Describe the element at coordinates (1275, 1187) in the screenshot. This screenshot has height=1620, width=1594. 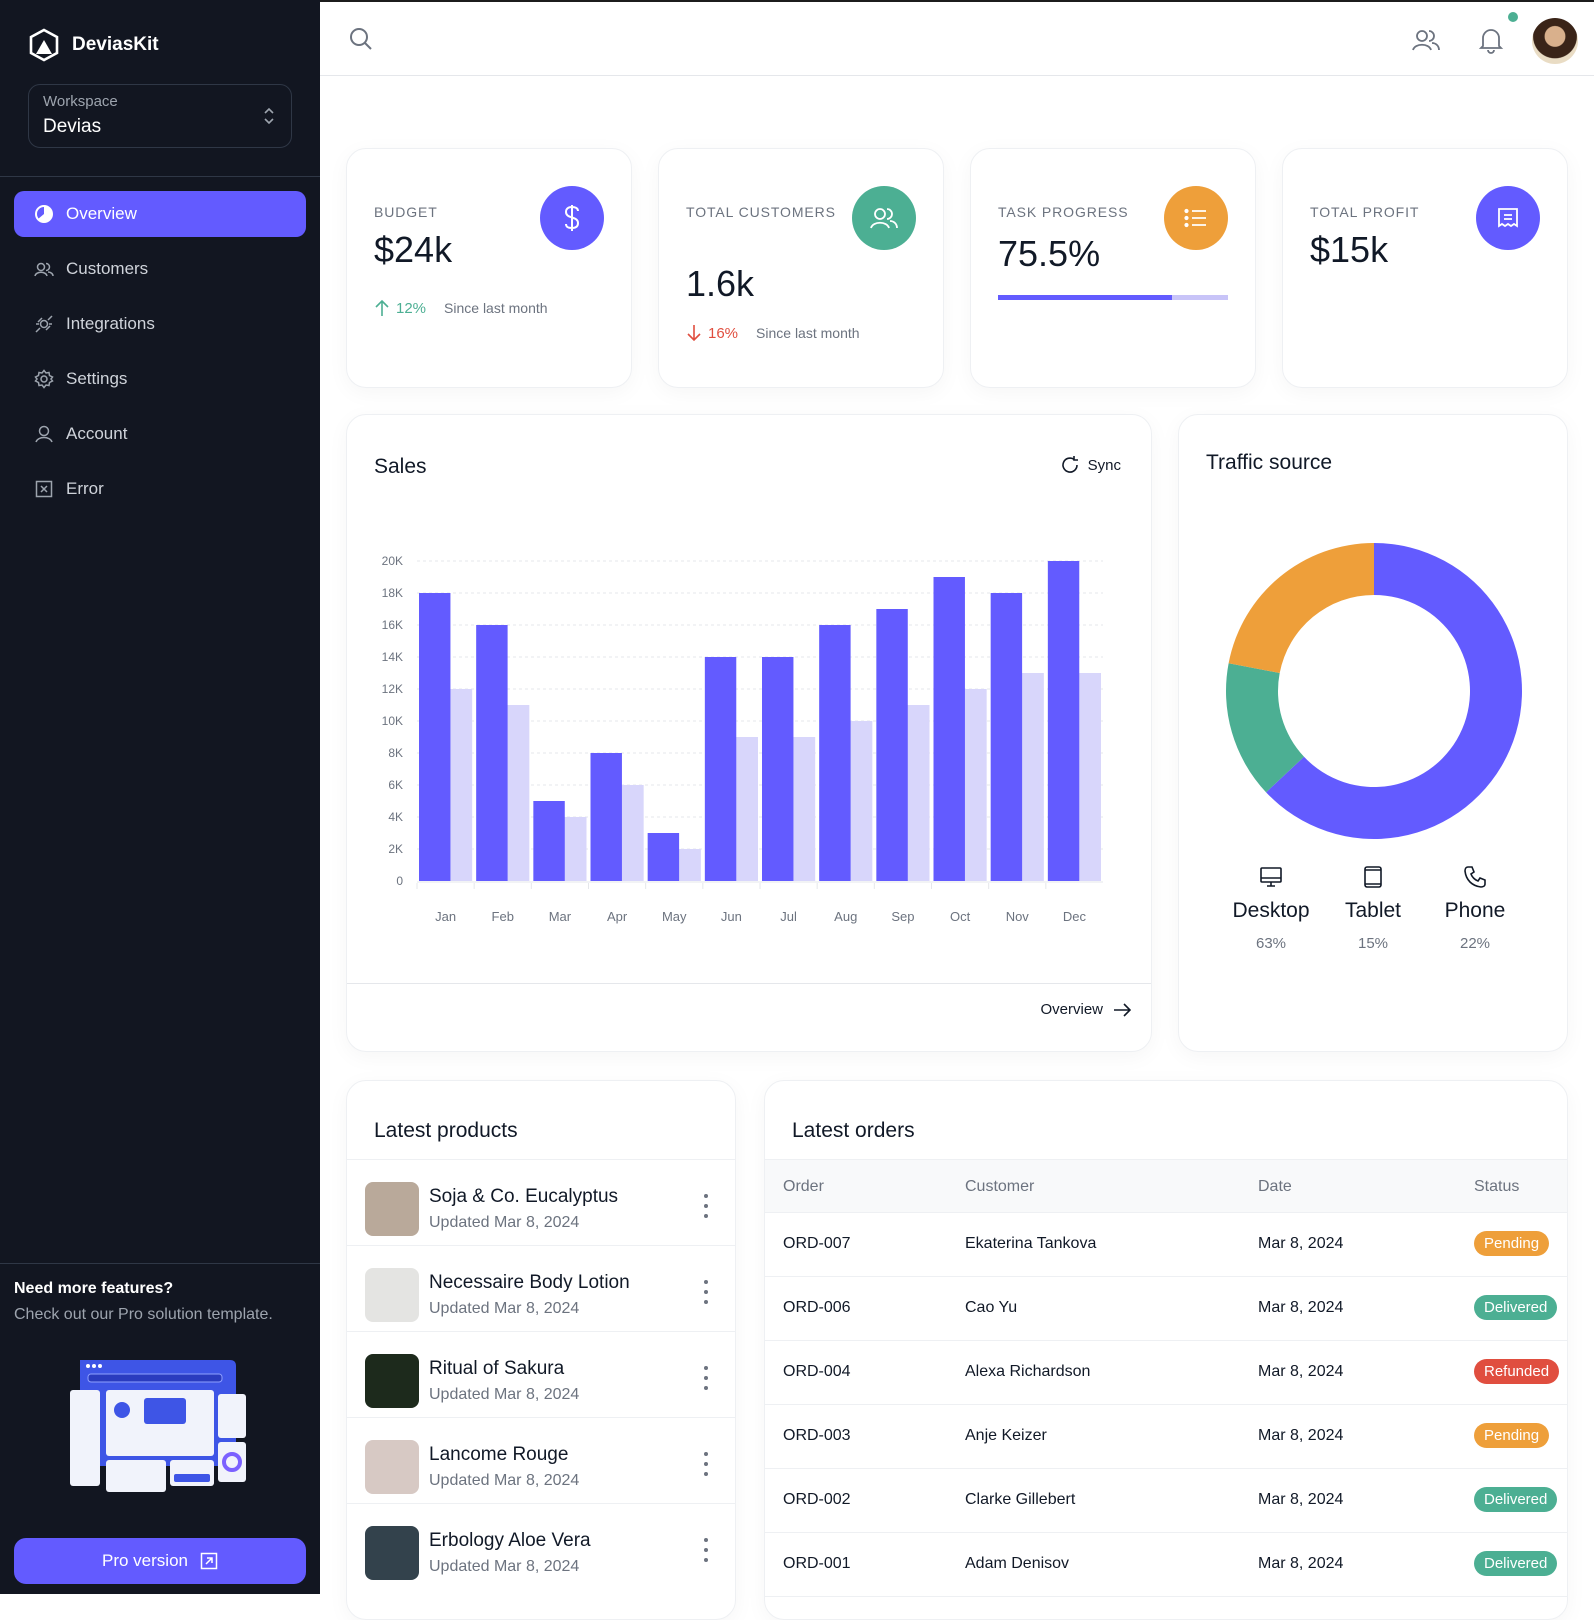
I see `column-header-date: Date` at that location.